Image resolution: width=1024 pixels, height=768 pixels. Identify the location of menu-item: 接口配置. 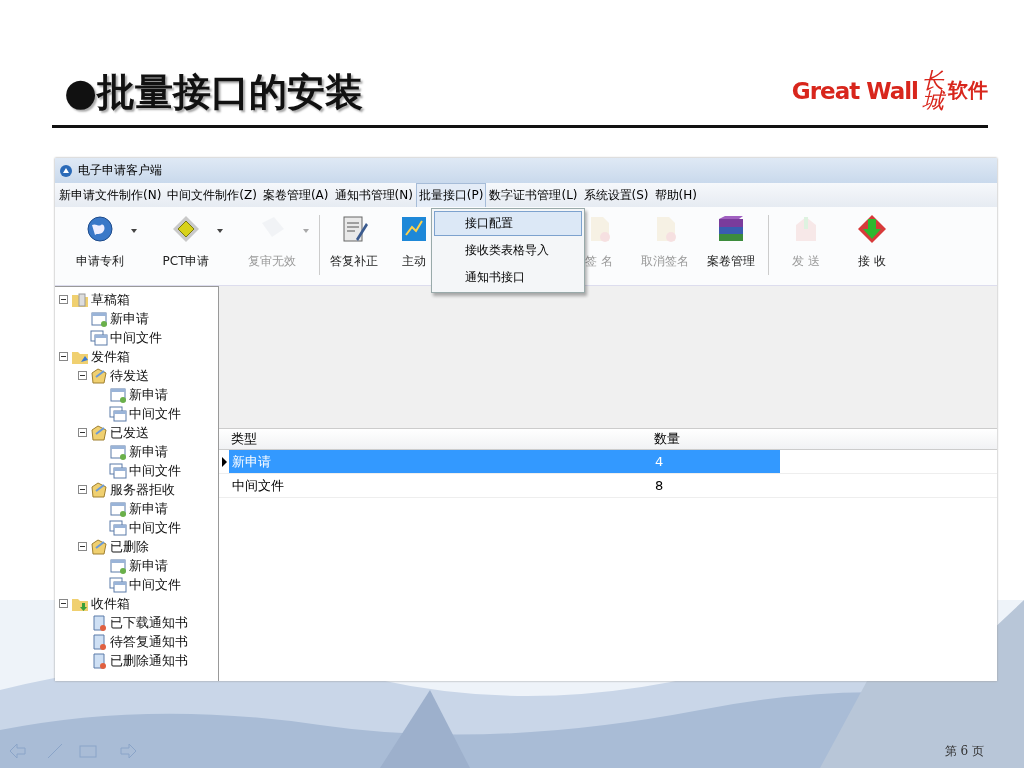
(508, 223).